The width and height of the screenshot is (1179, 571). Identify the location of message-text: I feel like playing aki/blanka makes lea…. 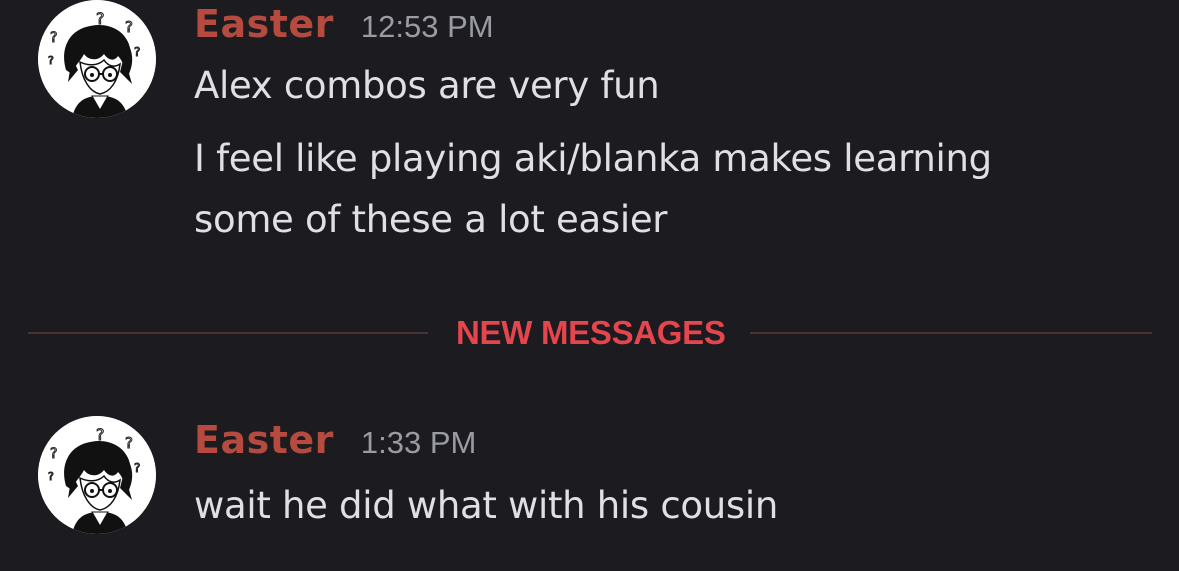
(593, 158).